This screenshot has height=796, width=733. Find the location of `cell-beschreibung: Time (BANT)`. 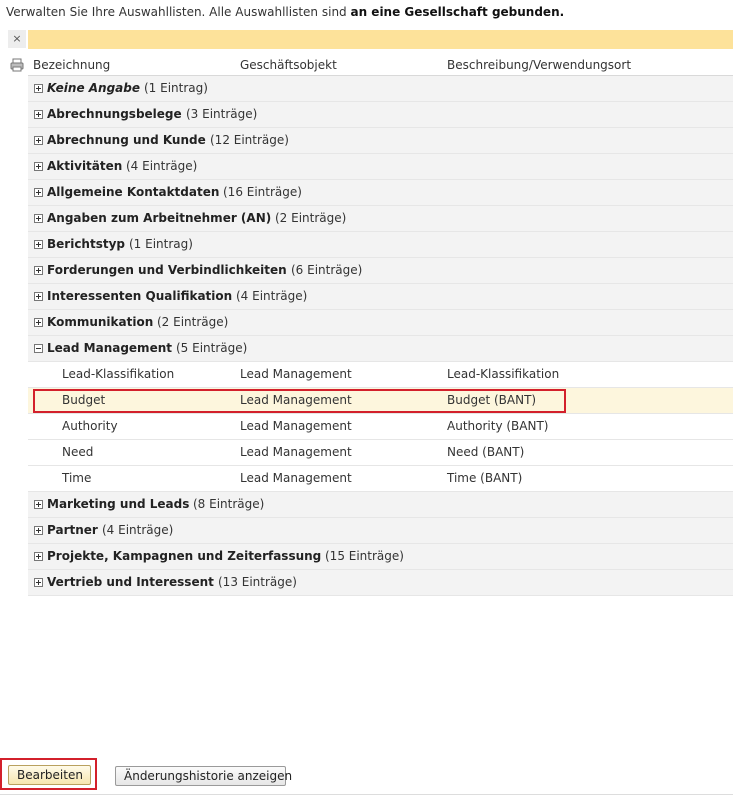

cell-beschreibung: Time (BANT) is located at coordinates (485, 478).